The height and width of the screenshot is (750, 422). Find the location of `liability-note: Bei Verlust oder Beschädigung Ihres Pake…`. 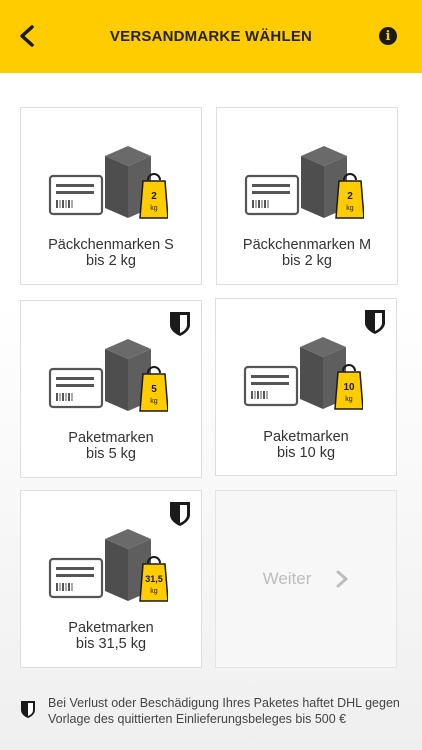

liability-note: Bei Verlust oder Beschädigung Ihres Pake… is located at coordinates (215, 711).